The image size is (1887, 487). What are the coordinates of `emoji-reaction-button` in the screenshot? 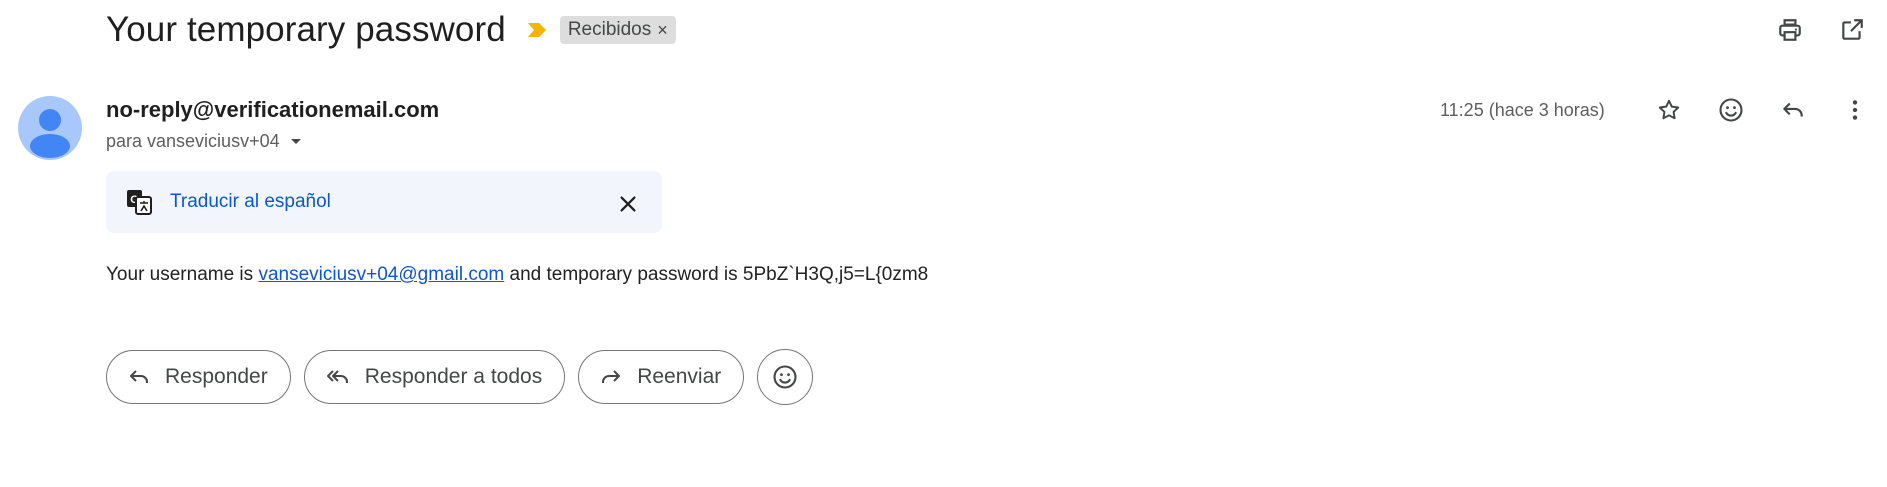 It's located at (785, 377).